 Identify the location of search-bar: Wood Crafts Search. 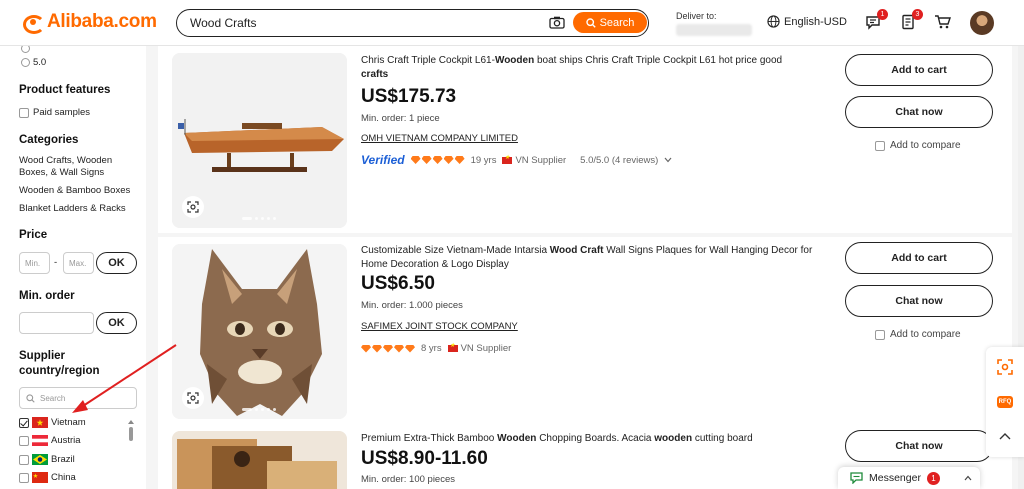
(412, 23).